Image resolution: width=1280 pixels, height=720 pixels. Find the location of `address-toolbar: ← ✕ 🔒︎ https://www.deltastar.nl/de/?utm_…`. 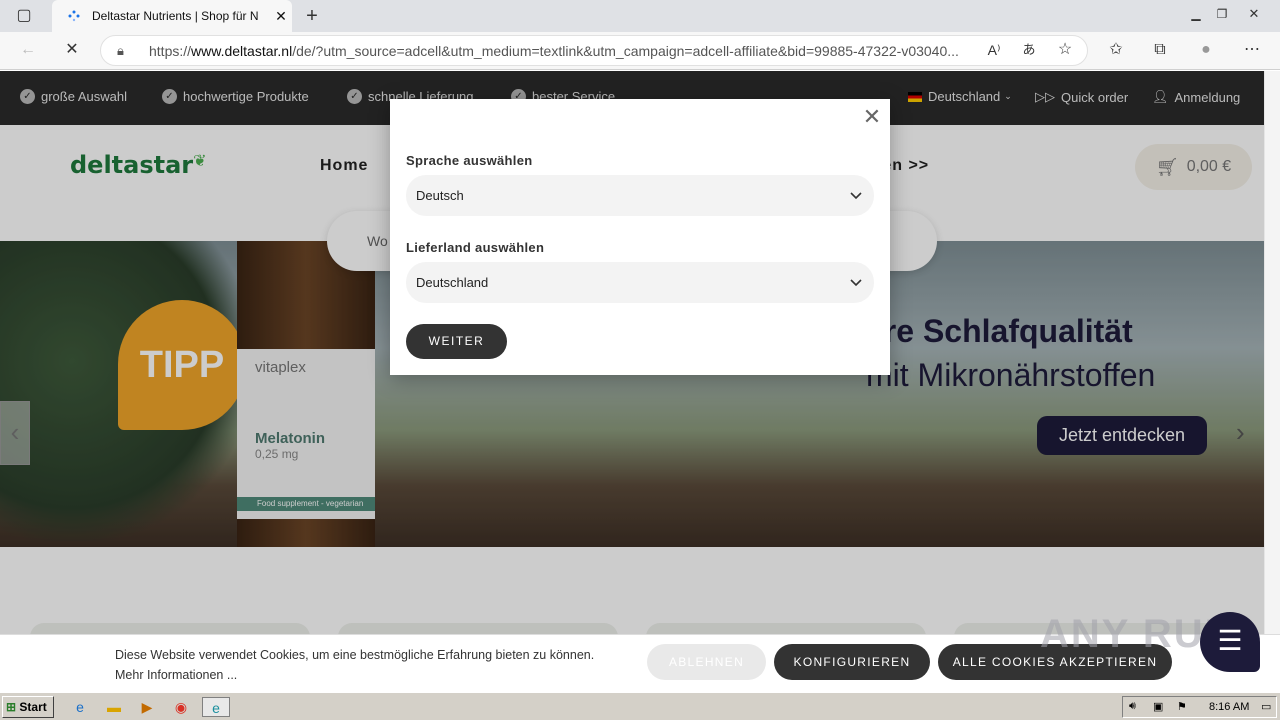

address-toolbar: ← ✕ 🔒︎ https://www.deltastar.nl/de/?utm_… is located at coordinates (640, 51).